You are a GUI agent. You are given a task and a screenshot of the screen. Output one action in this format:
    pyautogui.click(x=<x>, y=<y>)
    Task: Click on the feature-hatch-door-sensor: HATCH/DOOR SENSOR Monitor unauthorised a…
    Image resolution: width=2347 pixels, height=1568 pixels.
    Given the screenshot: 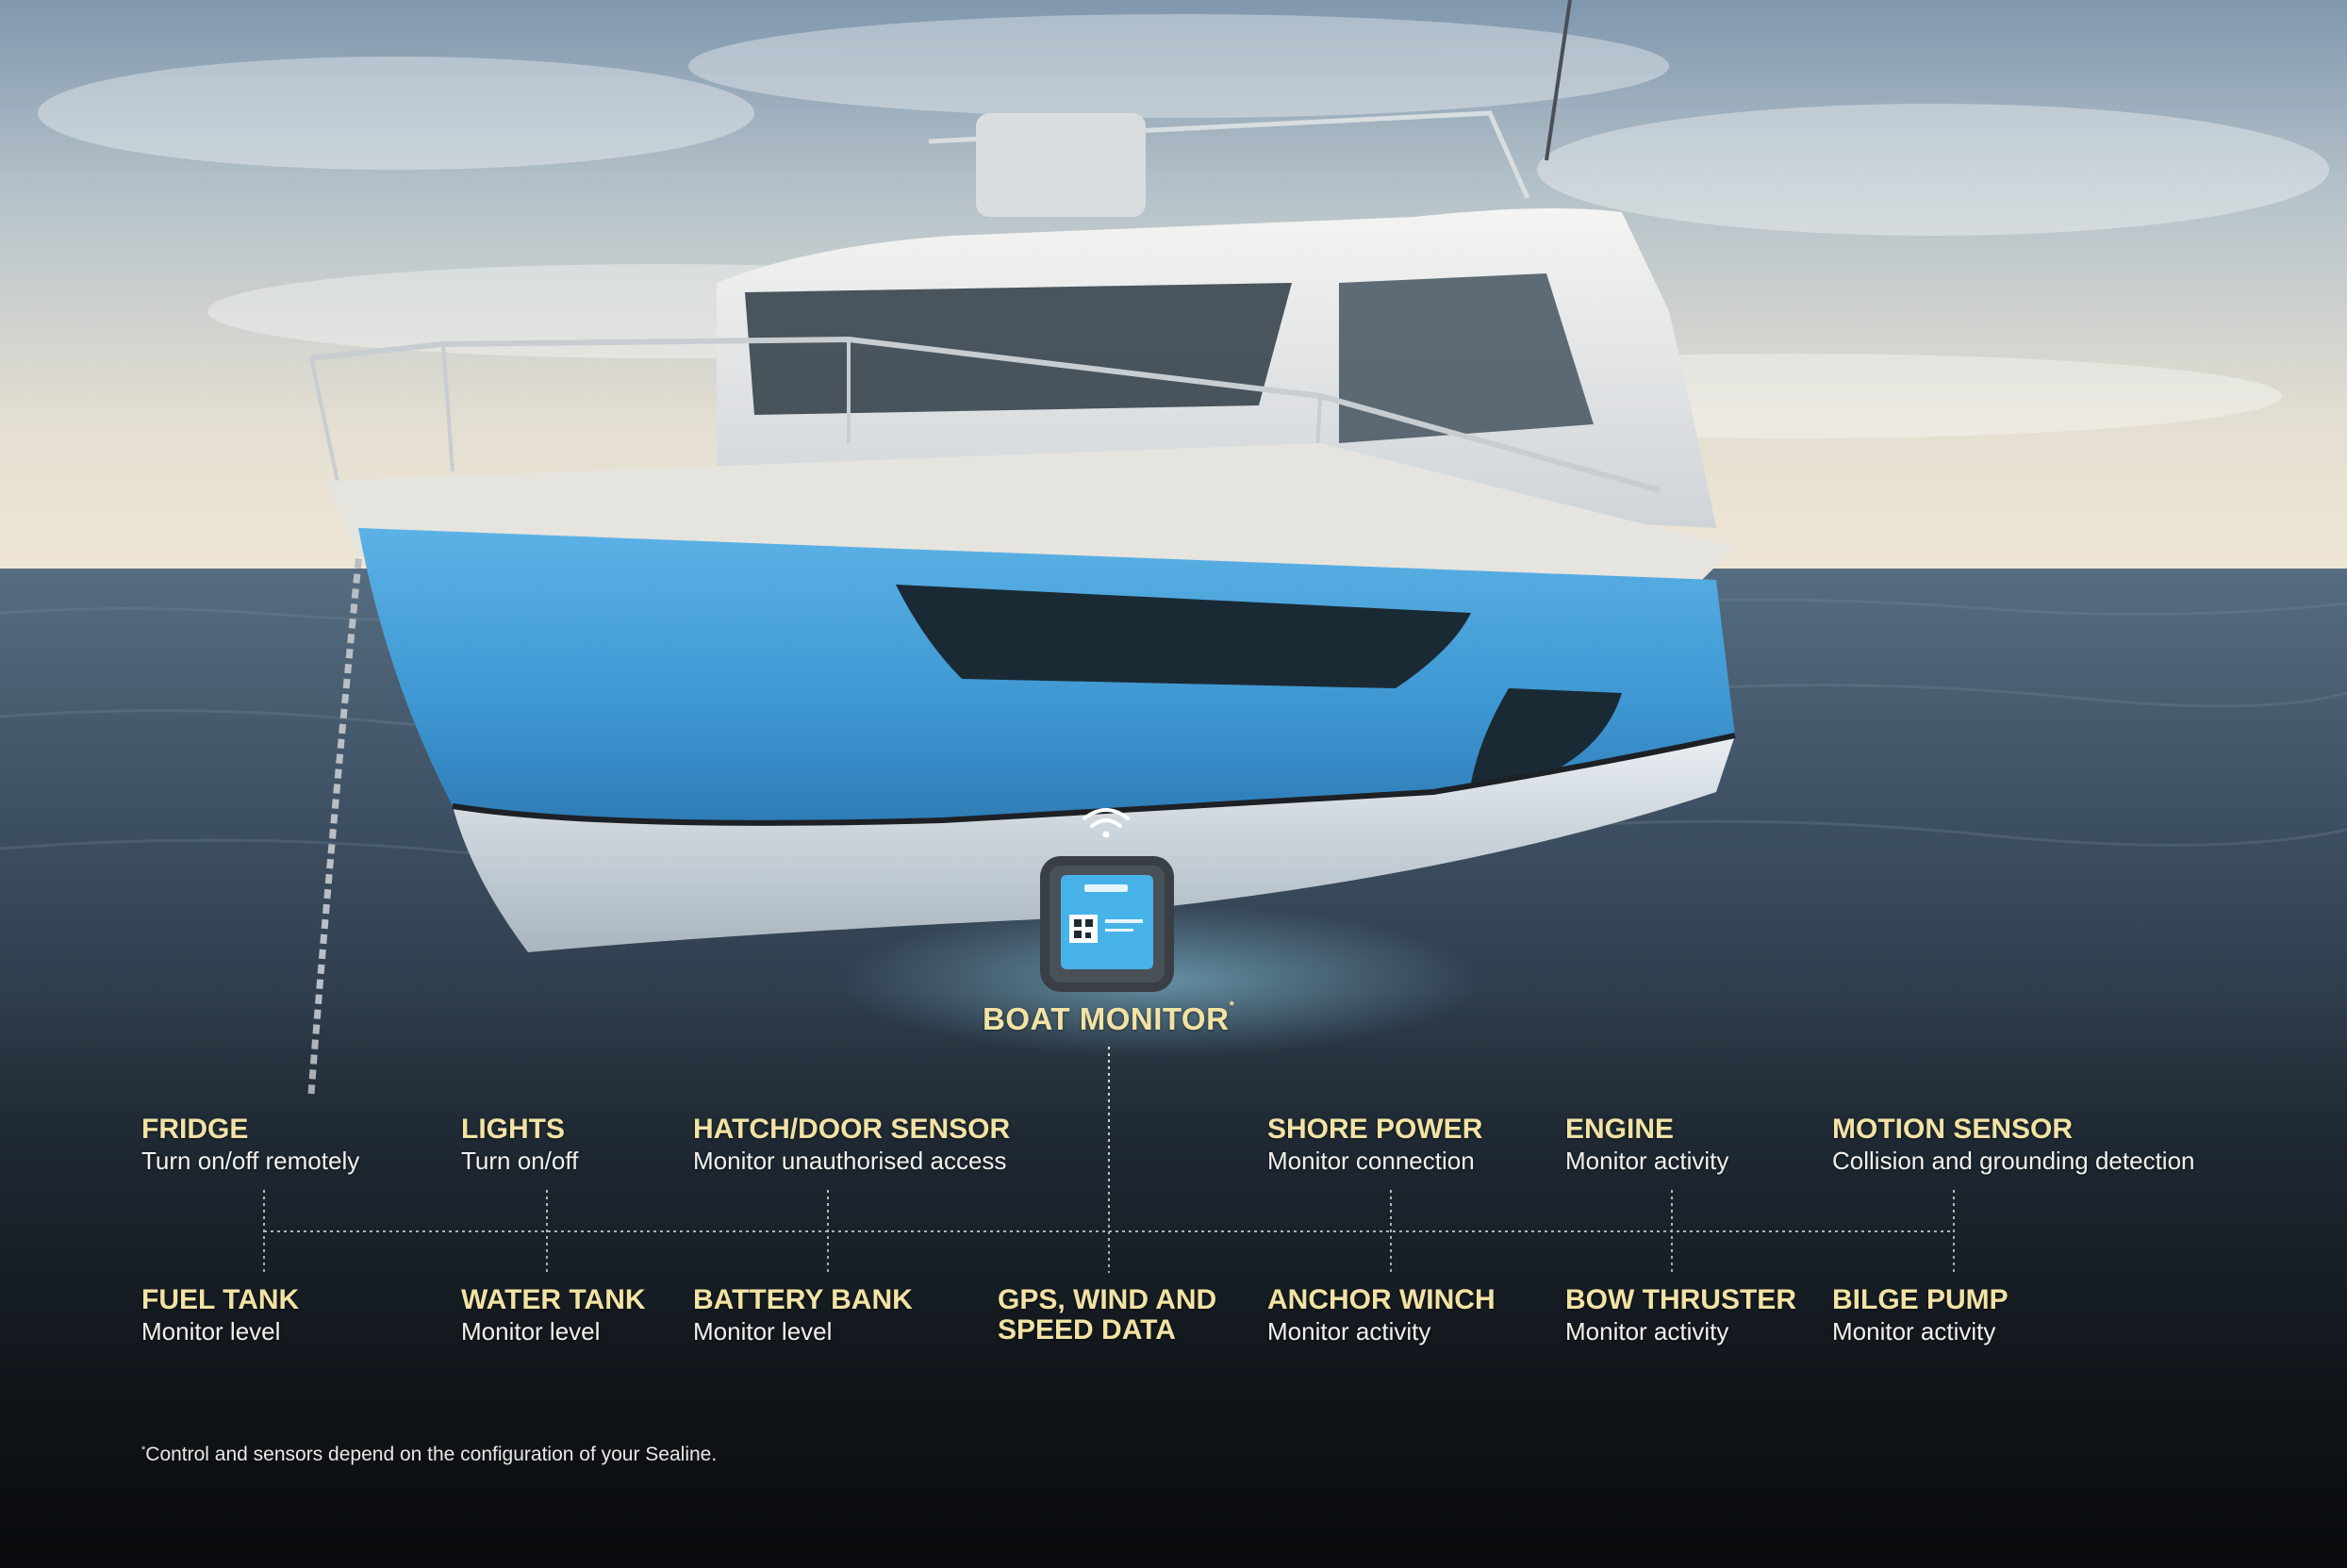 What is the action you would take?
    pyautogui.click(x=851, y=1145)
    